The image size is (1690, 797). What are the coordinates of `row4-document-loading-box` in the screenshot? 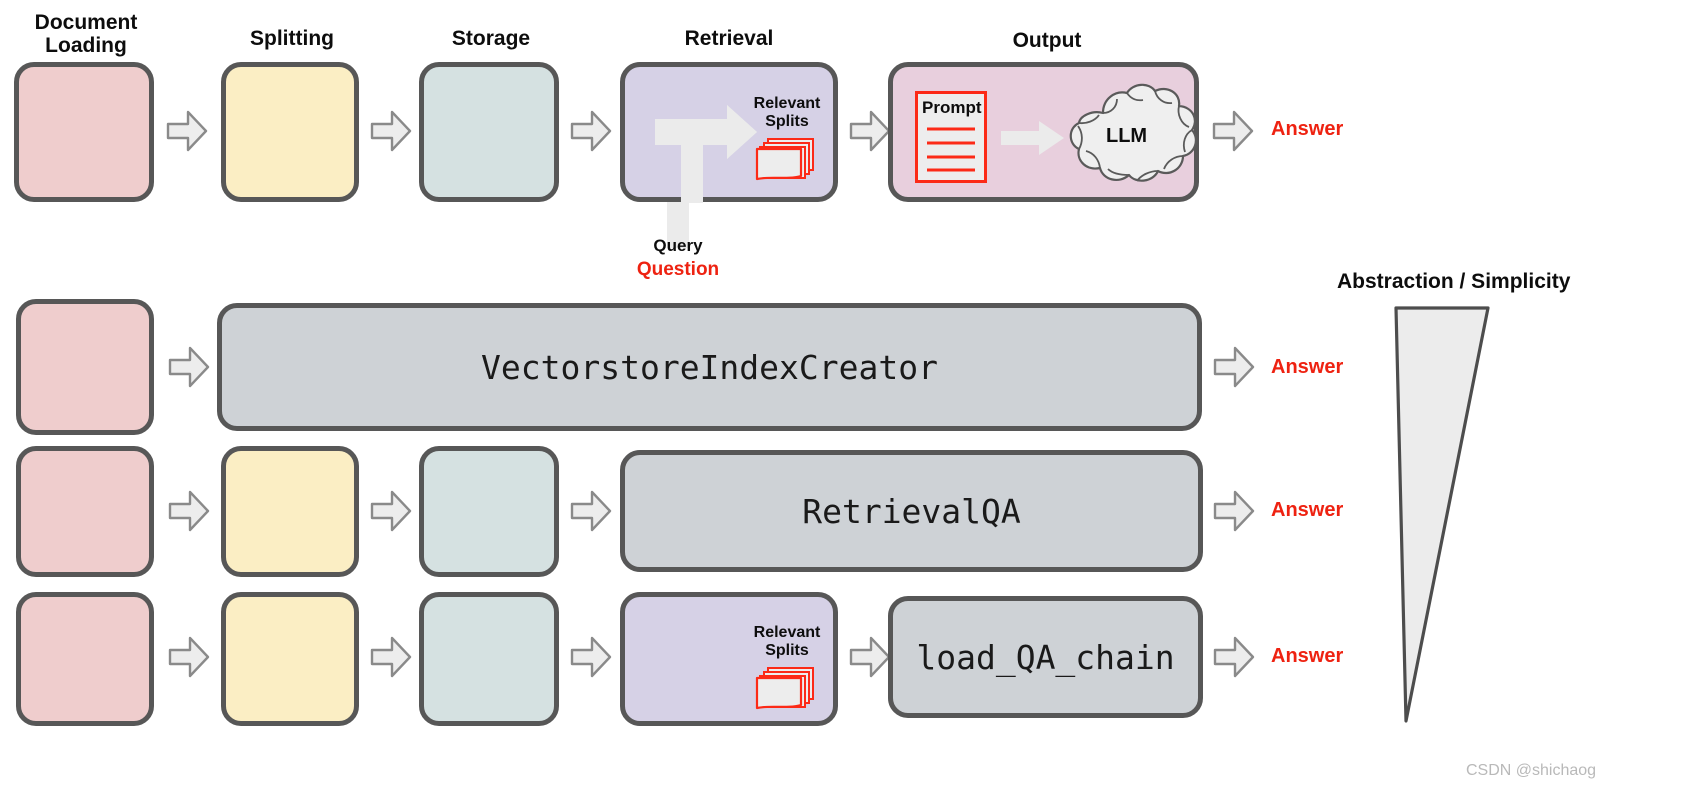 It's located at (85, 659).